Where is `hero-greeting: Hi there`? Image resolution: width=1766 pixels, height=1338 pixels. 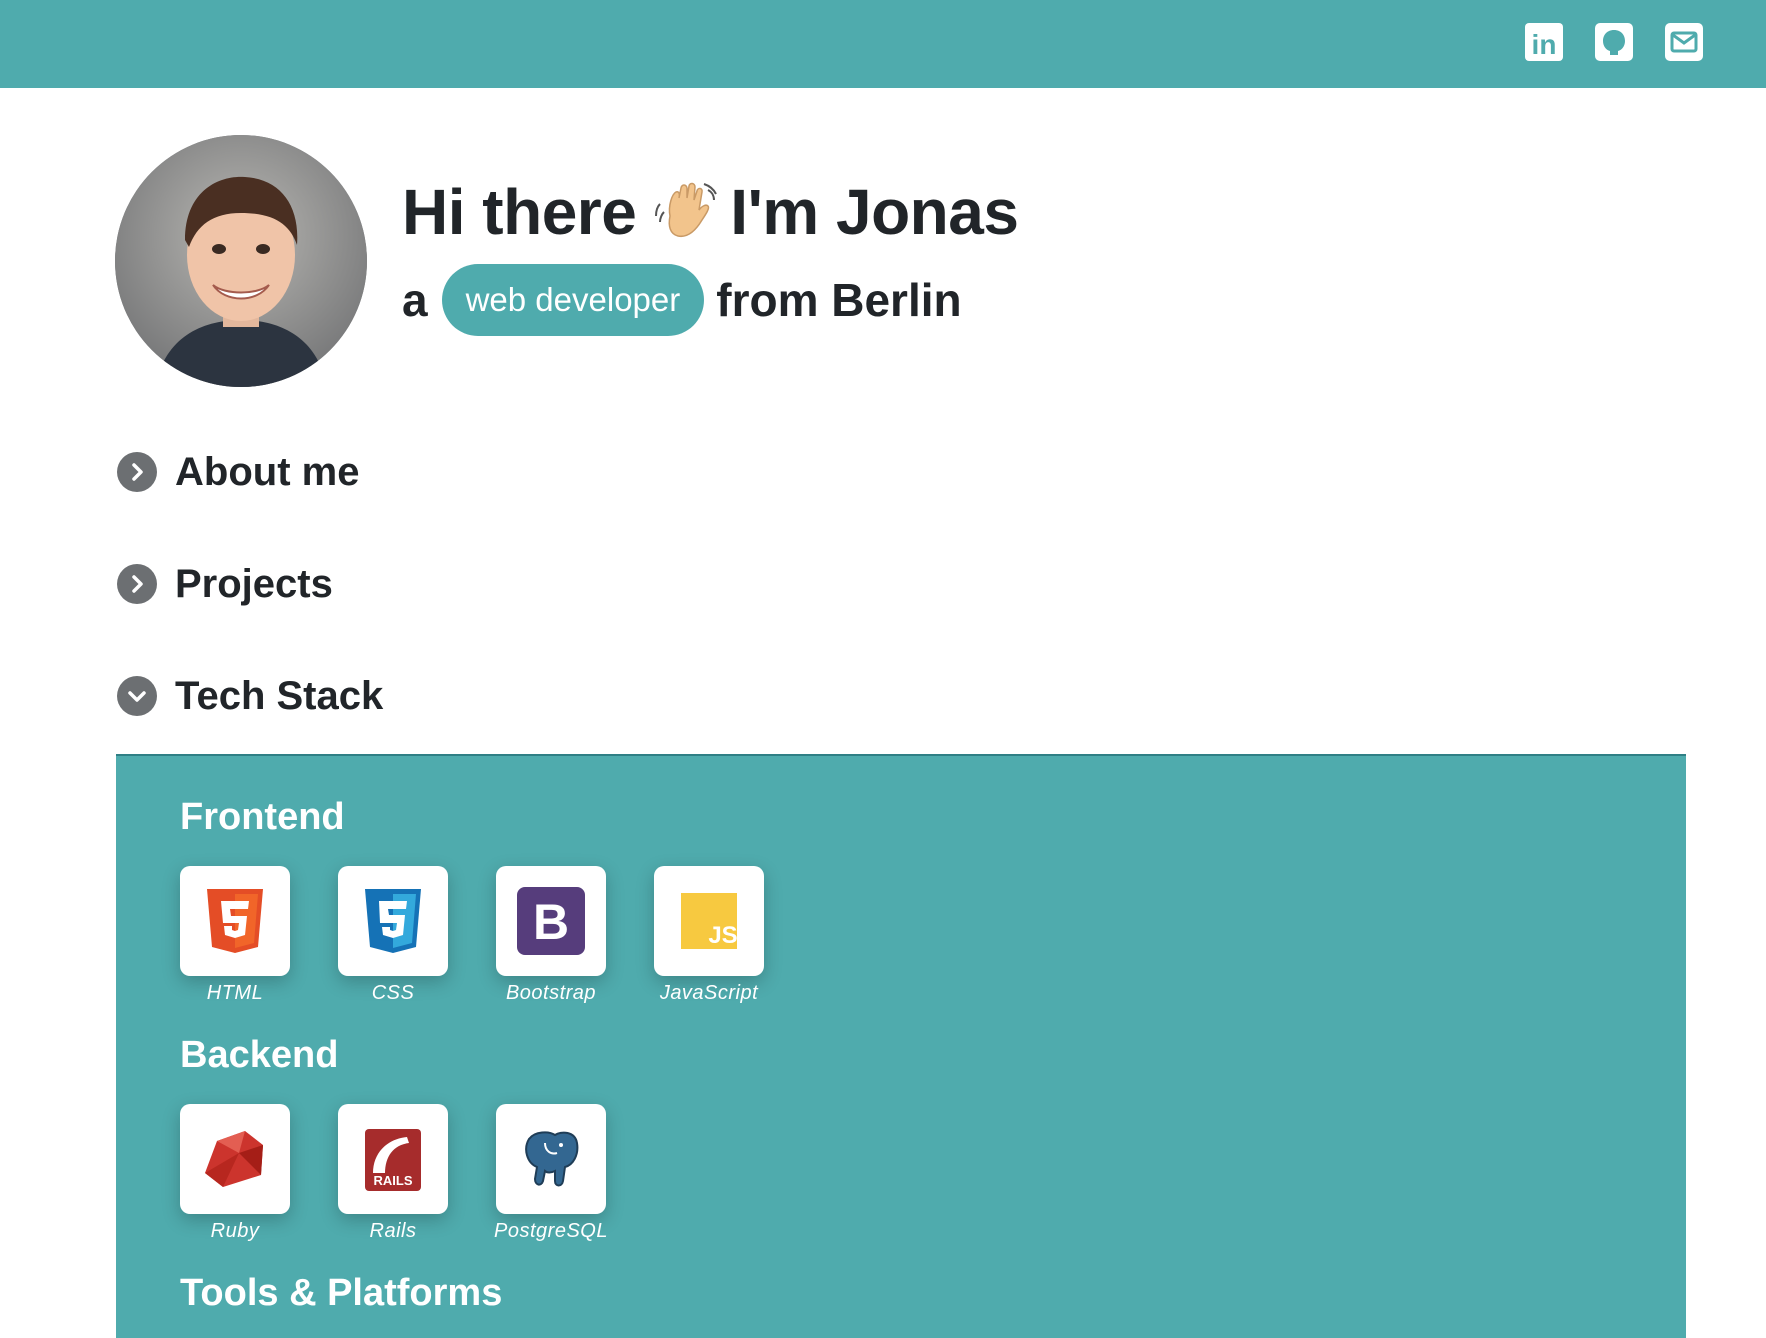
hero-greeting: Hi there is located at coordinates (519, 212).